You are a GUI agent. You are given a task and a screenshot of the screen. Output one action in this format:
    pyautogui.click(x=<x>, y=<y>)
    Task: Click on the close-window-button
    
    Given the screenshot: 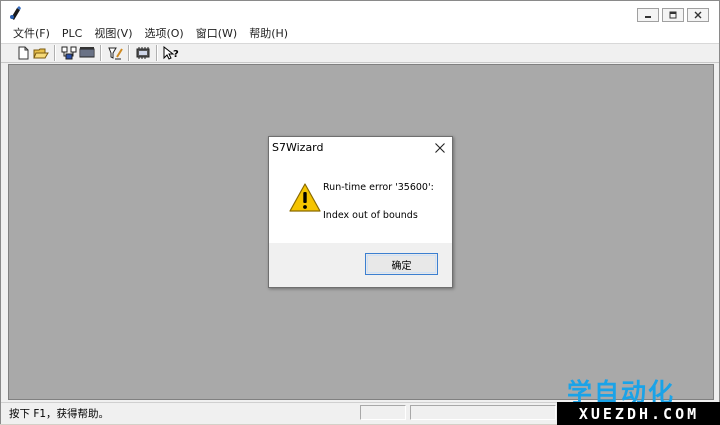 What is the action you would take?
    pyautogui.click(x=698, y=15)
    